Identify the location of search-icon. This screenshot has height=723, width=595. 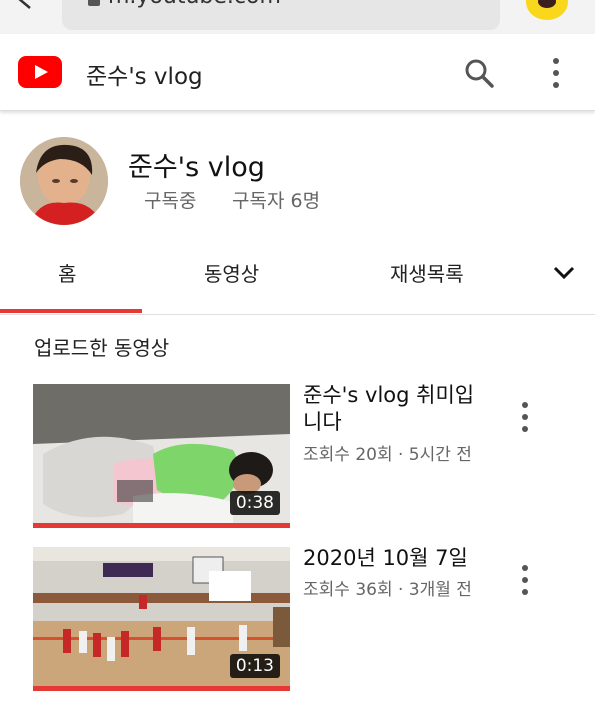
(479, 73).